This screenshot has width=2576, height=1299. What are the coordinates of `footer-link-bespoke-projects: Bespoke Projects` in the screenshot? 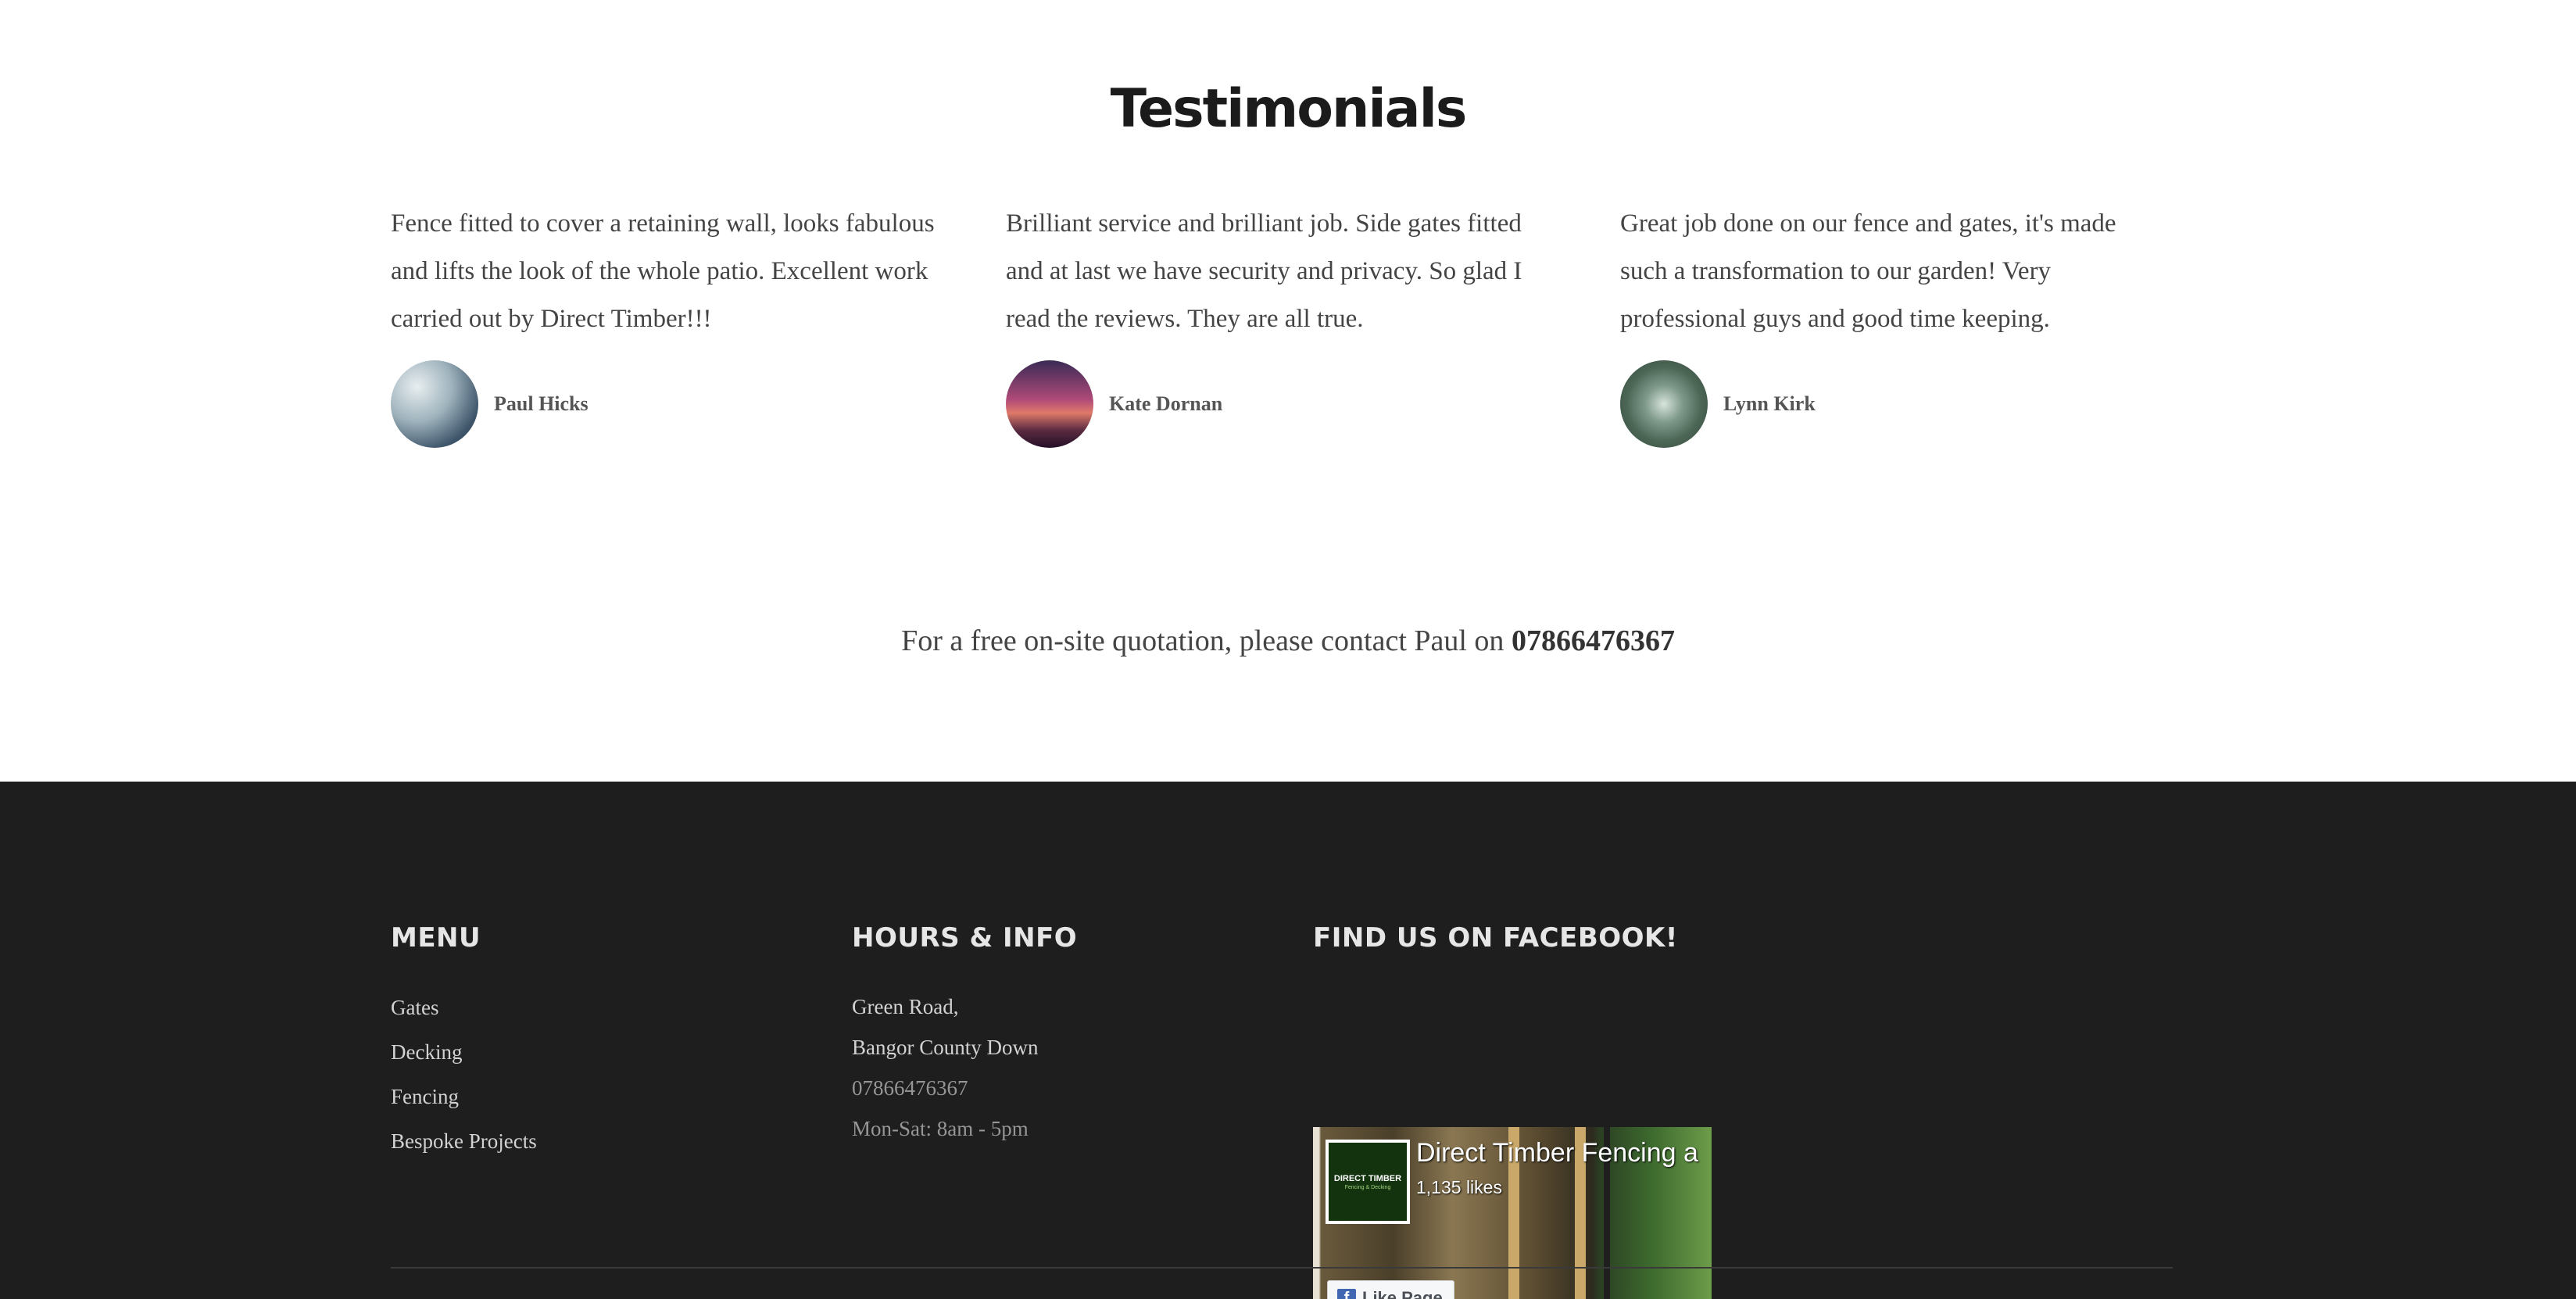 It's located at (464, 1141).